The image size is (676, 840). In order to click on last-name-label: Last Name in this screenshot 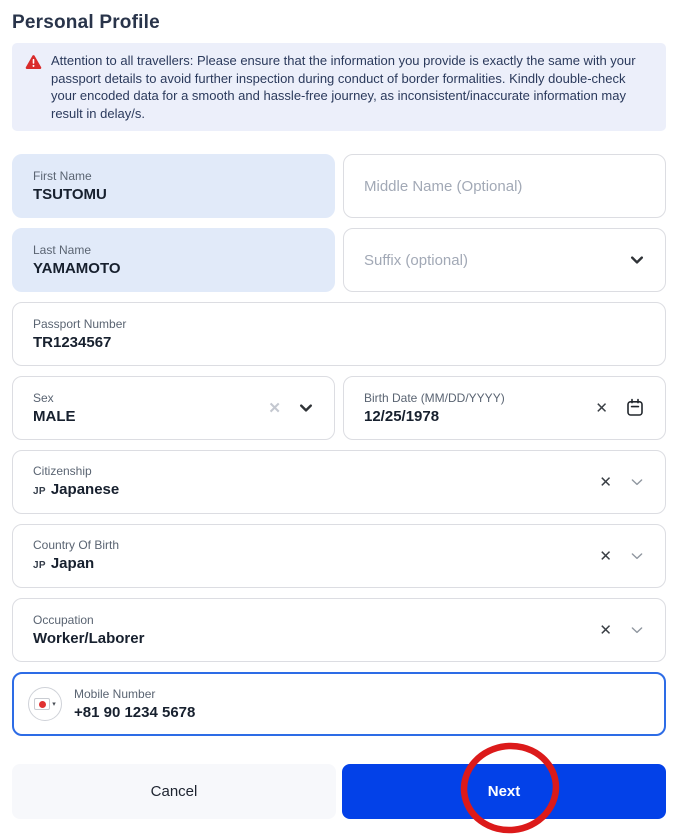, I will do `click(62, 249)`.